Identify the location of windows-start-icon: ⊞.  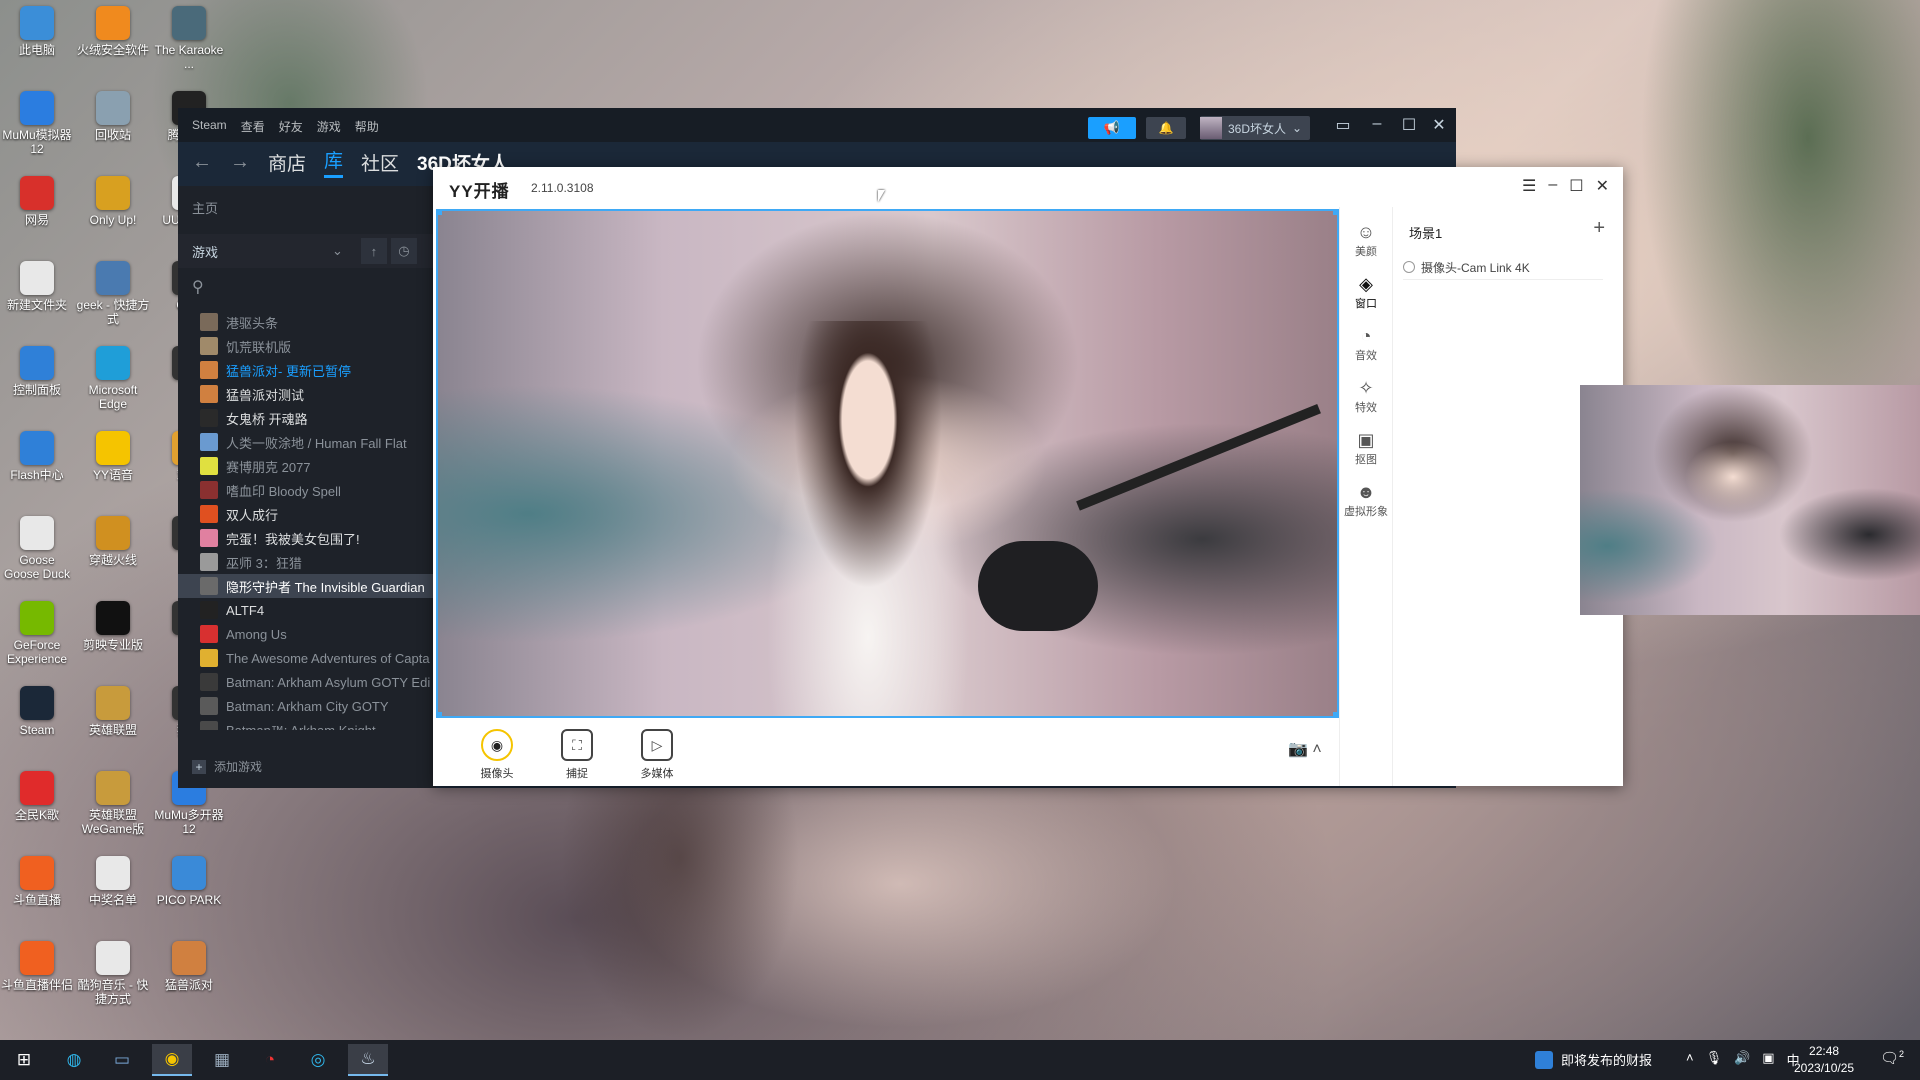
(24, 1060).